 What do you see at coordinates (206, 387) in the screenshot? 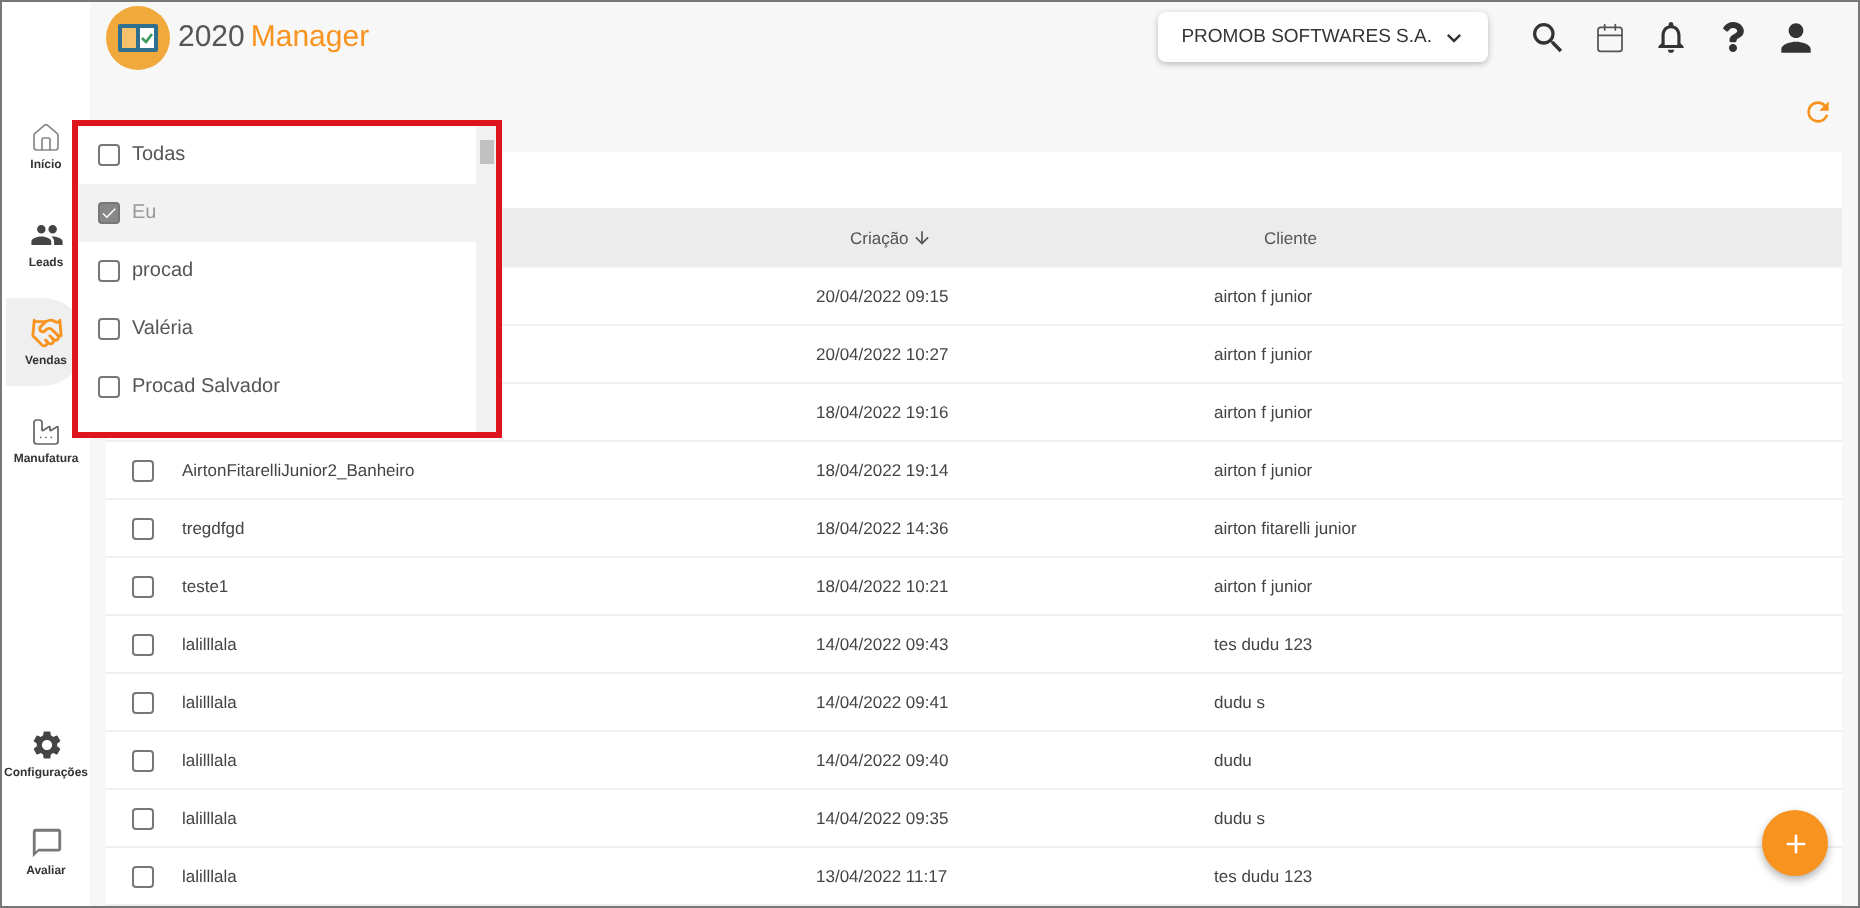
I see `option-label: Procad Salvador` at bounding box center [206, 387].